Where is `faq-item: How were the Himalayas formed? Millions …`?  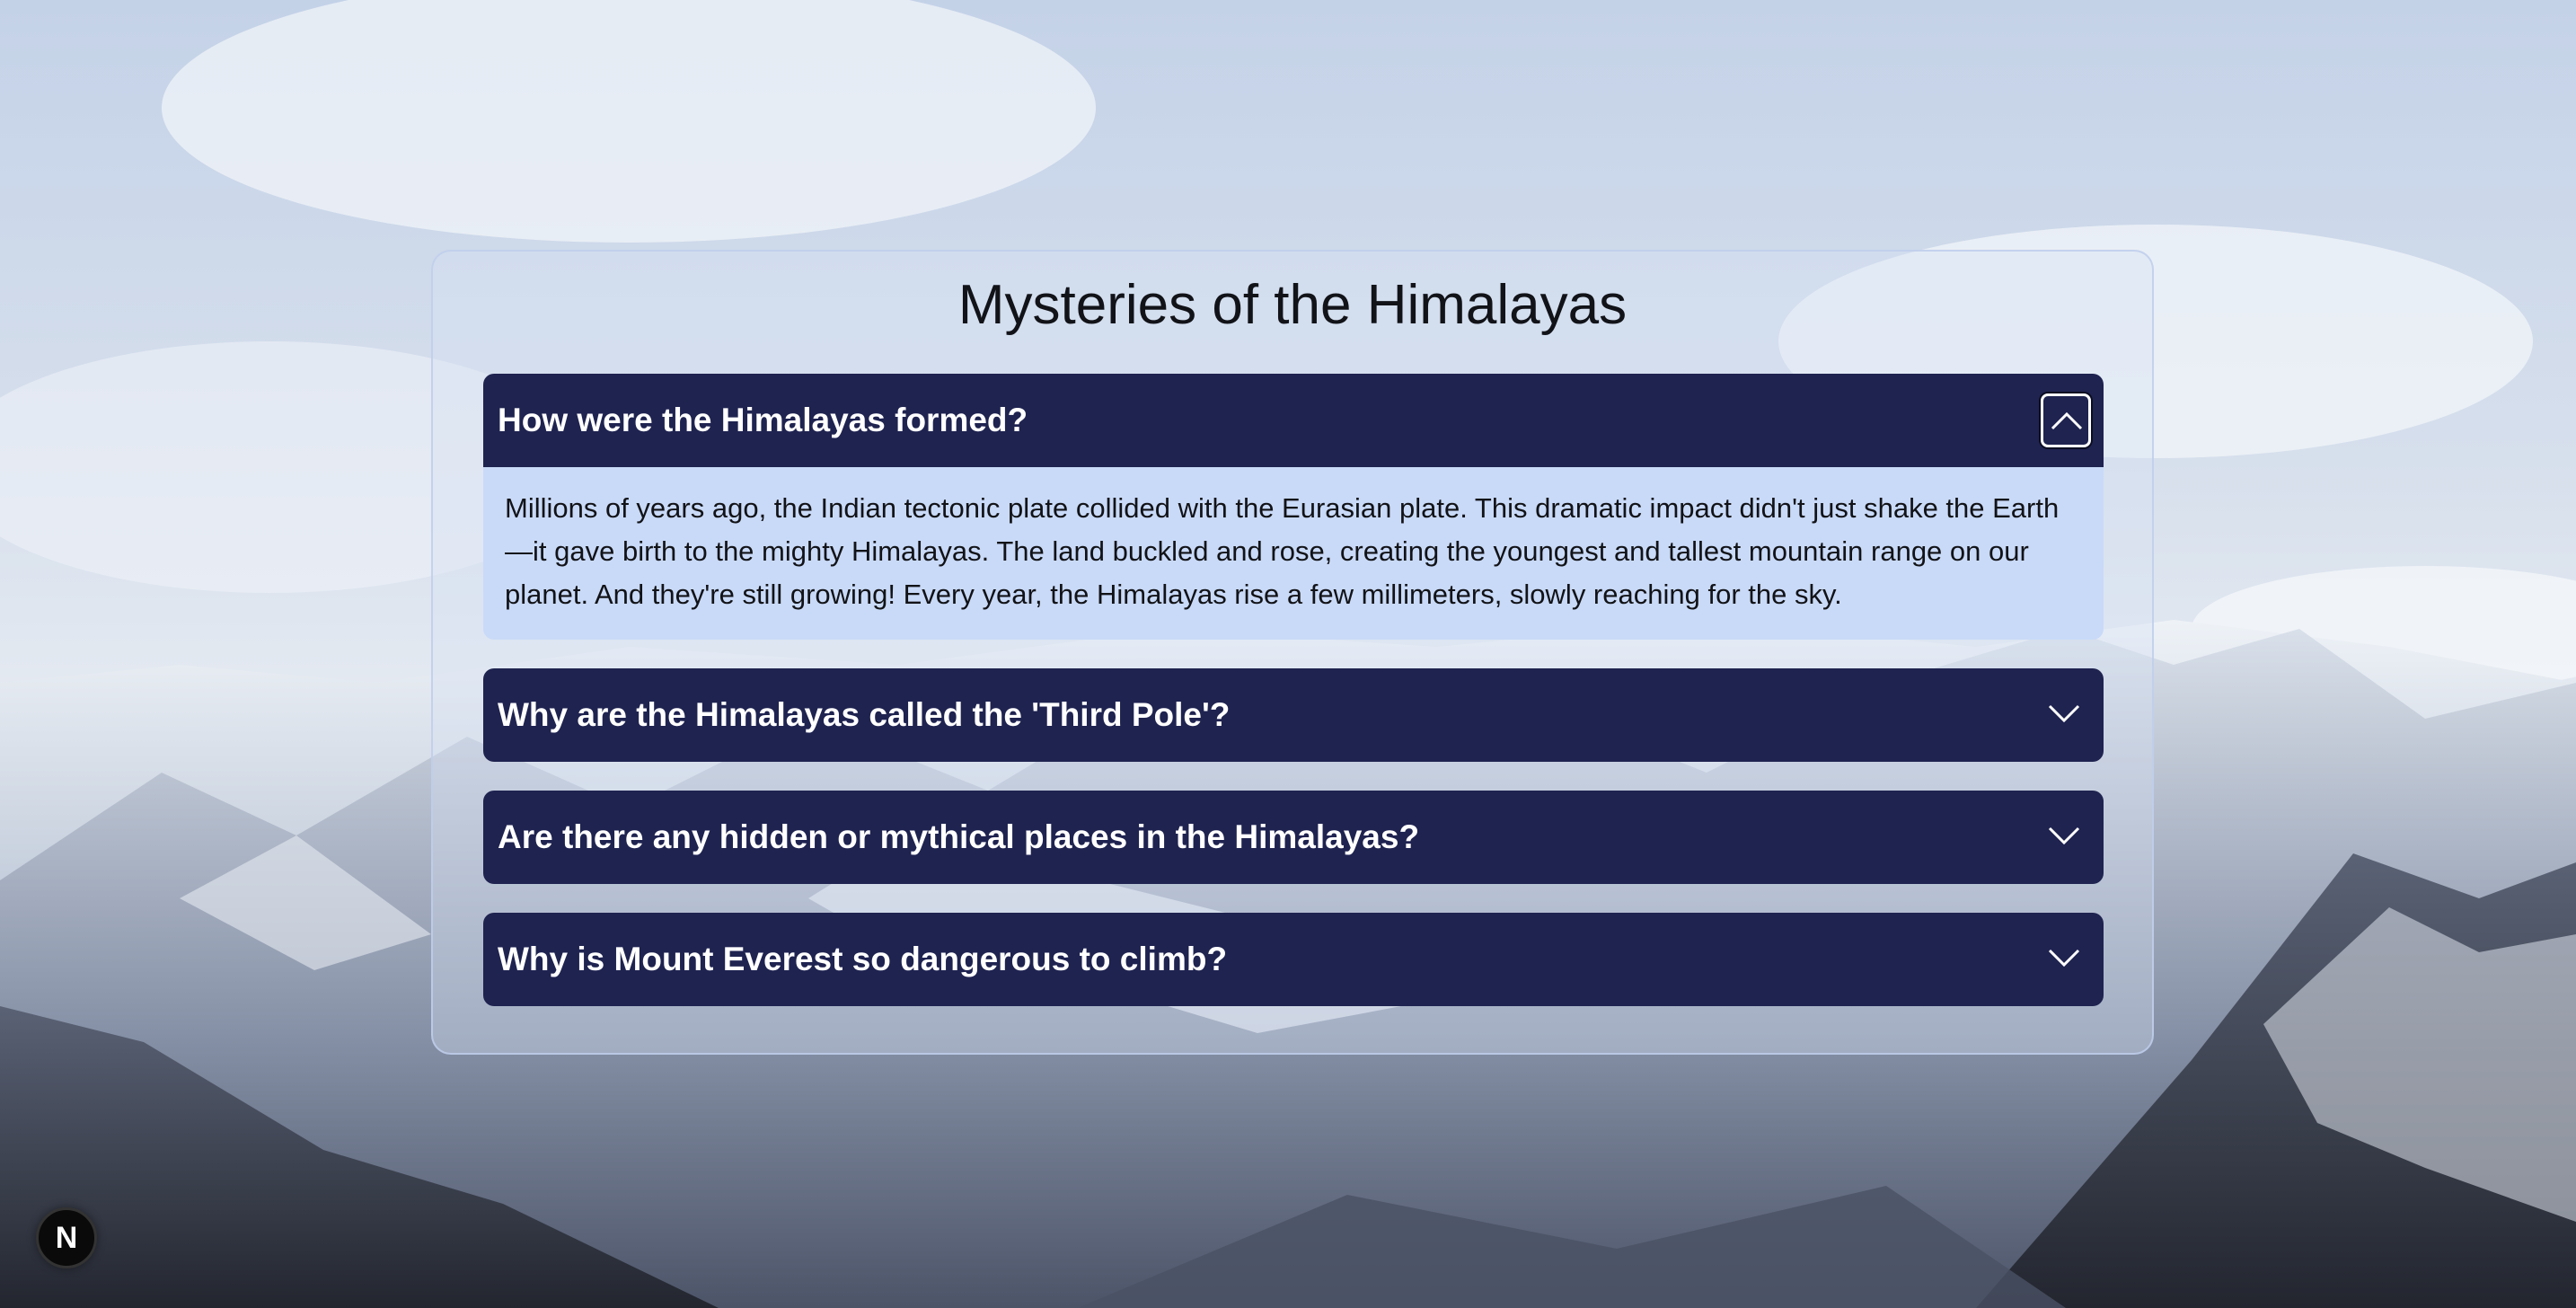 faq-item: How were the Himalayas formed? Millions … is located at coordinates (1293, 507).